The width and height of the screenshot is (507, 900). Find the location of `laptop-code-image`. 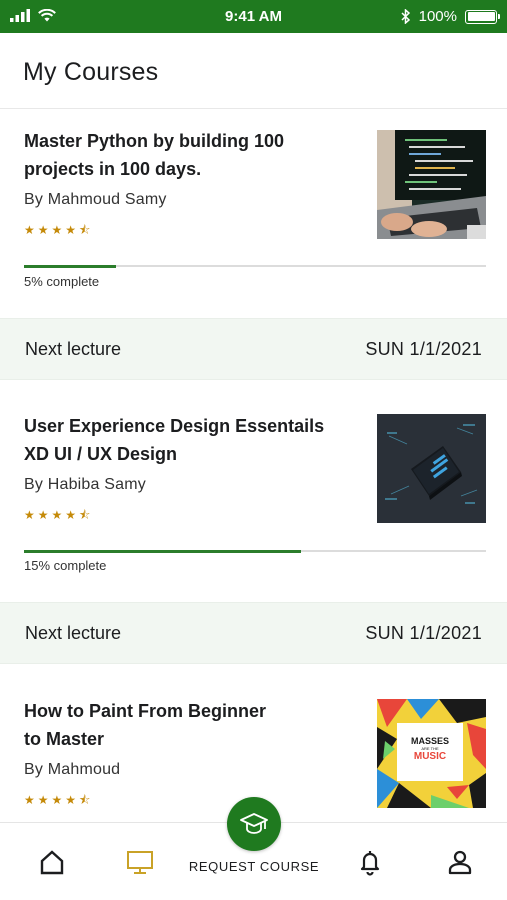

laptop-code-image is located at coordinates (431, 184).